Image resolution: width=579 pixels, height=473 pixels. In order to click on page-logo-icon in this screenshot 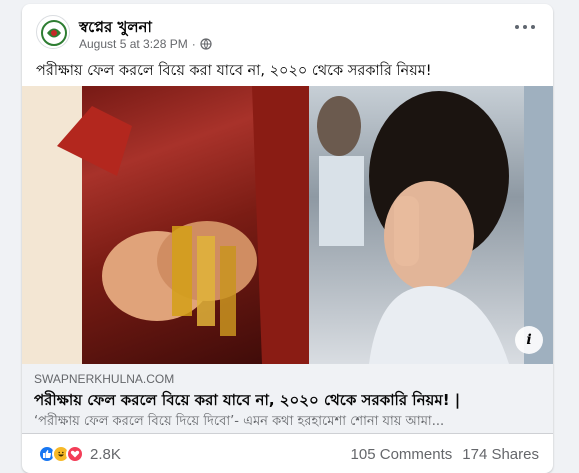, I will do `click(53, 32)`.